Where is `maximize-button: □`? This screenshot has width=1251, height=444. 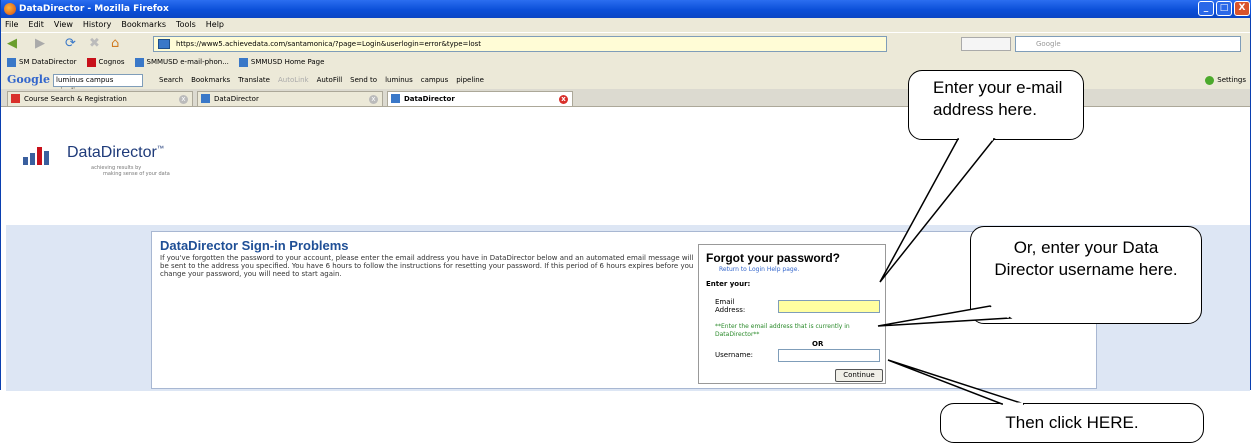 maximize-button: □ is located at coordinates (1224, 8).